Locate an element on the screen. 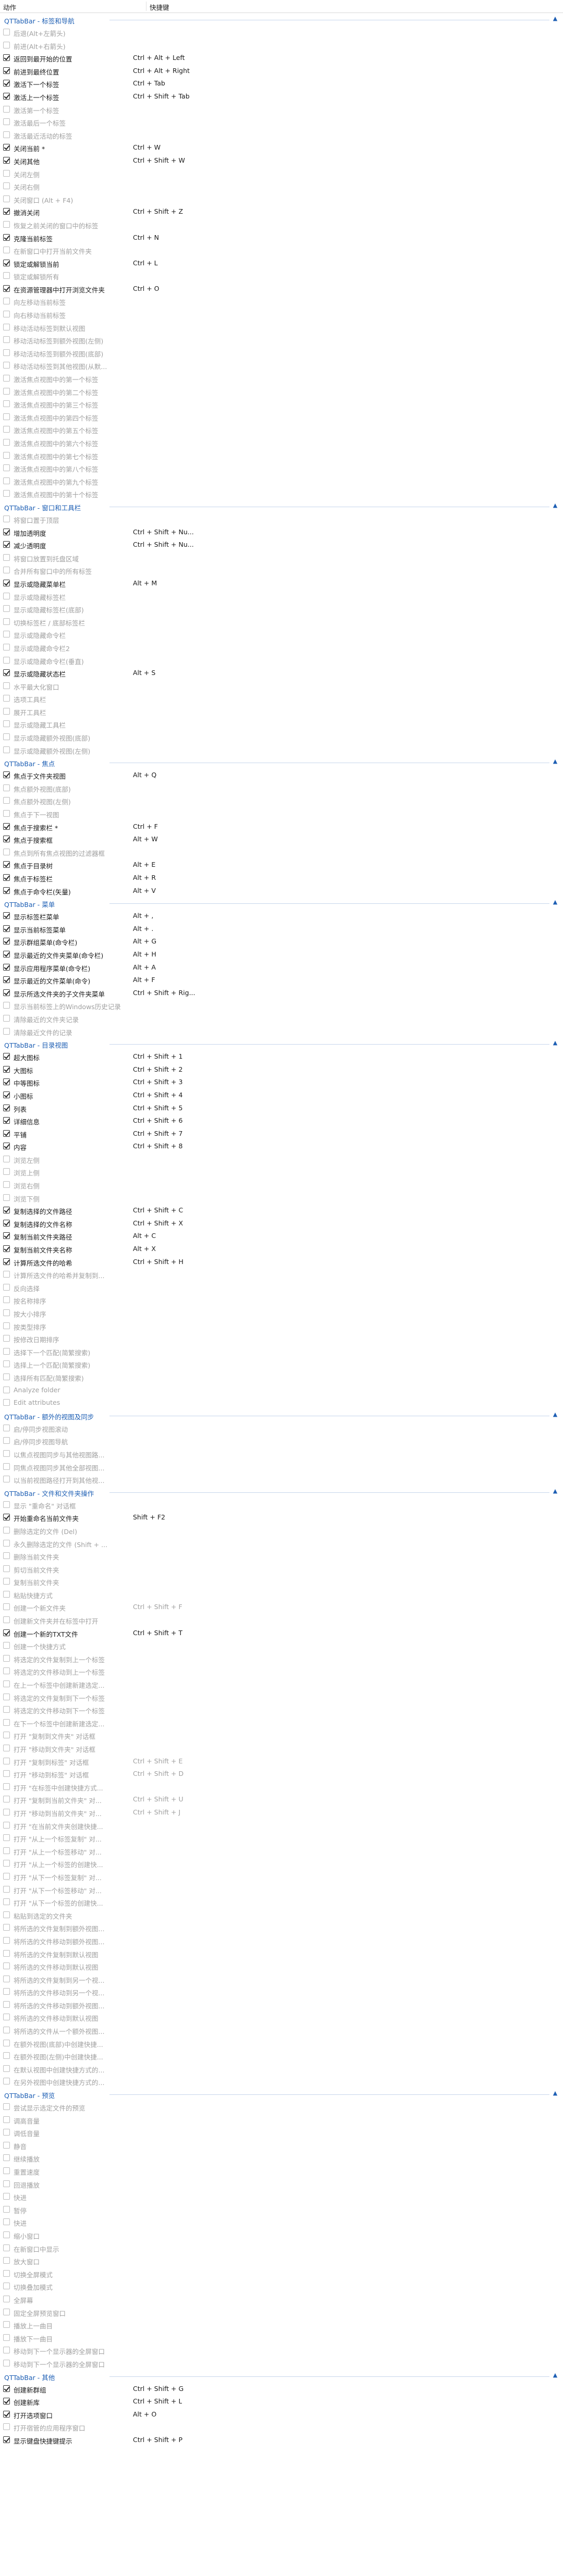 Image resolution: width=563 pixels, height=2576 pixels. shortcut-row: 显示键盘快捷键提示 Ctrl + Shift + P is located at coordinates (281, 2440).